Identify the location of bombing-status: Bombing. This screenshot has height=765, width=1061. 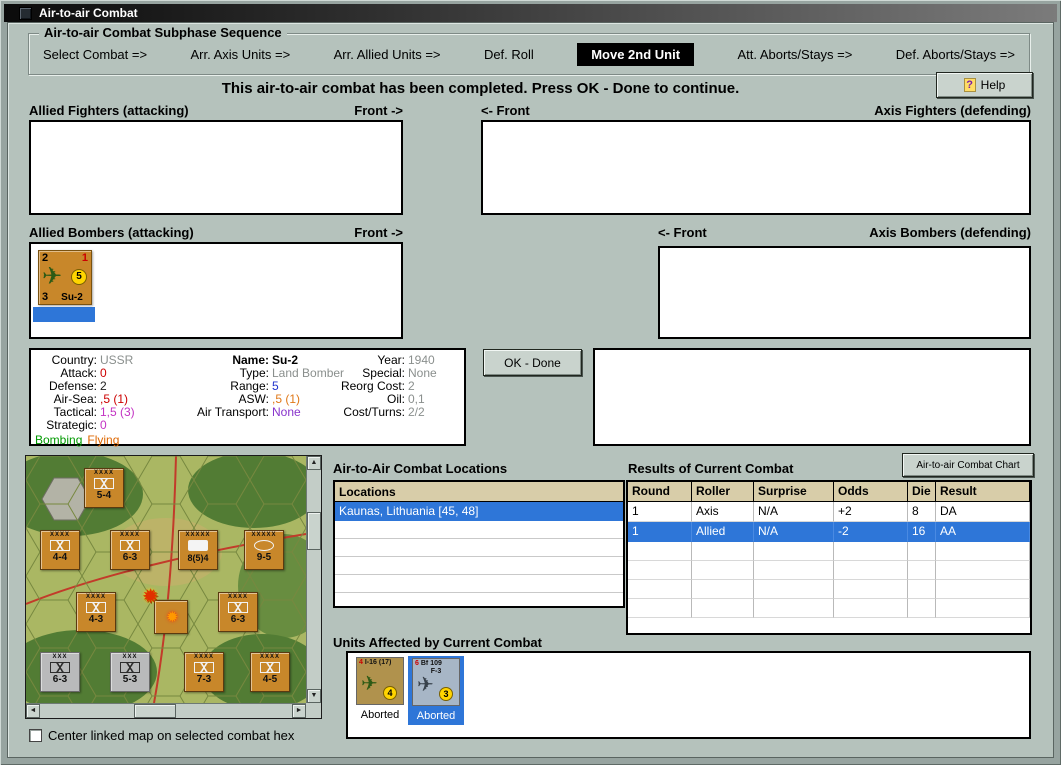
(59, 440).